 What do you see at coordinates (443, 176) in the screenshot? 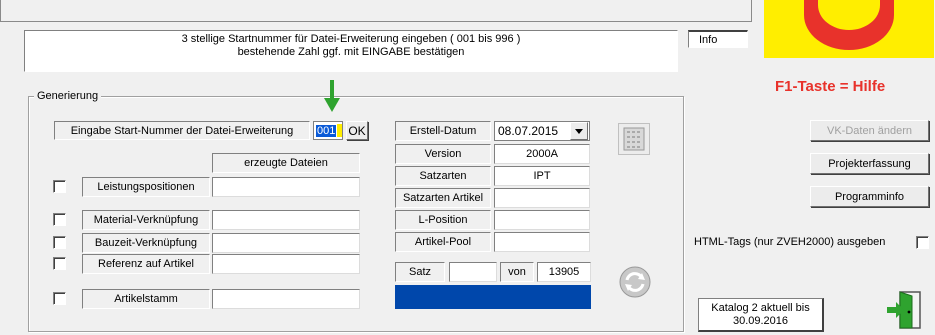
I see `satzarten-label: Satzarten` at bounding box center [443, 176].